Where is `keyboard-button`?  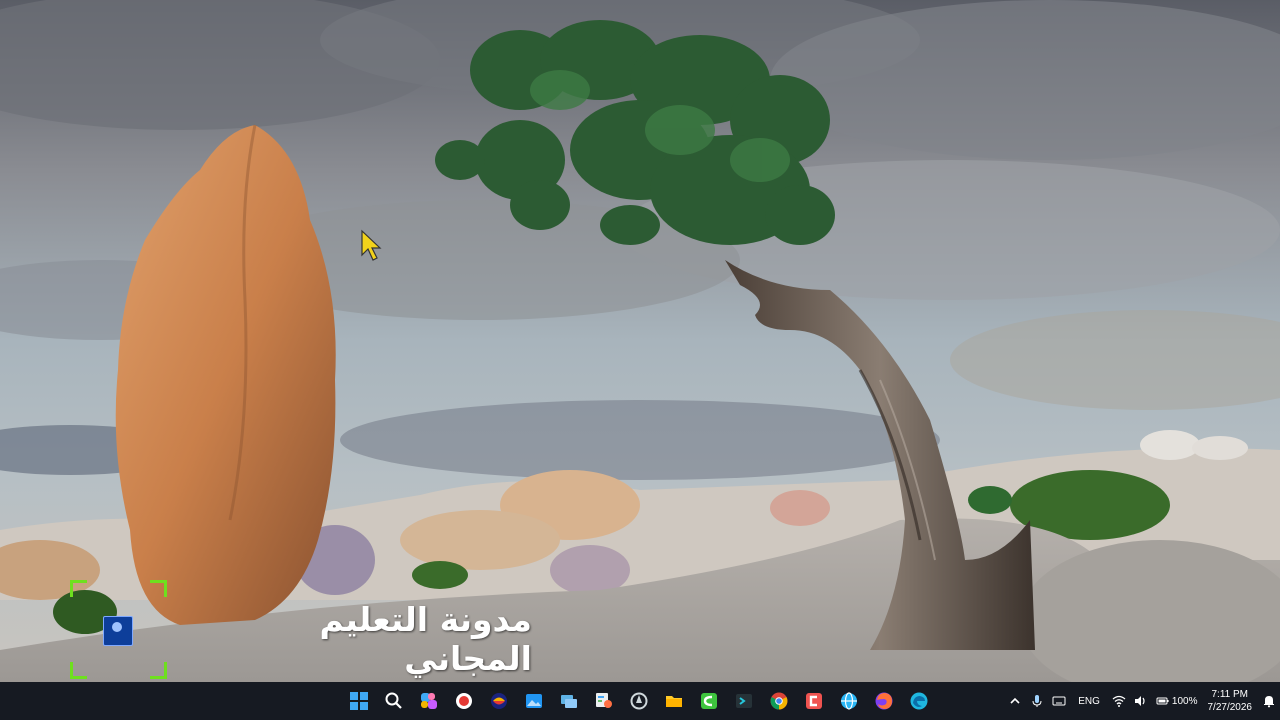 keyboard-button is located at coordinates (1059, 701).